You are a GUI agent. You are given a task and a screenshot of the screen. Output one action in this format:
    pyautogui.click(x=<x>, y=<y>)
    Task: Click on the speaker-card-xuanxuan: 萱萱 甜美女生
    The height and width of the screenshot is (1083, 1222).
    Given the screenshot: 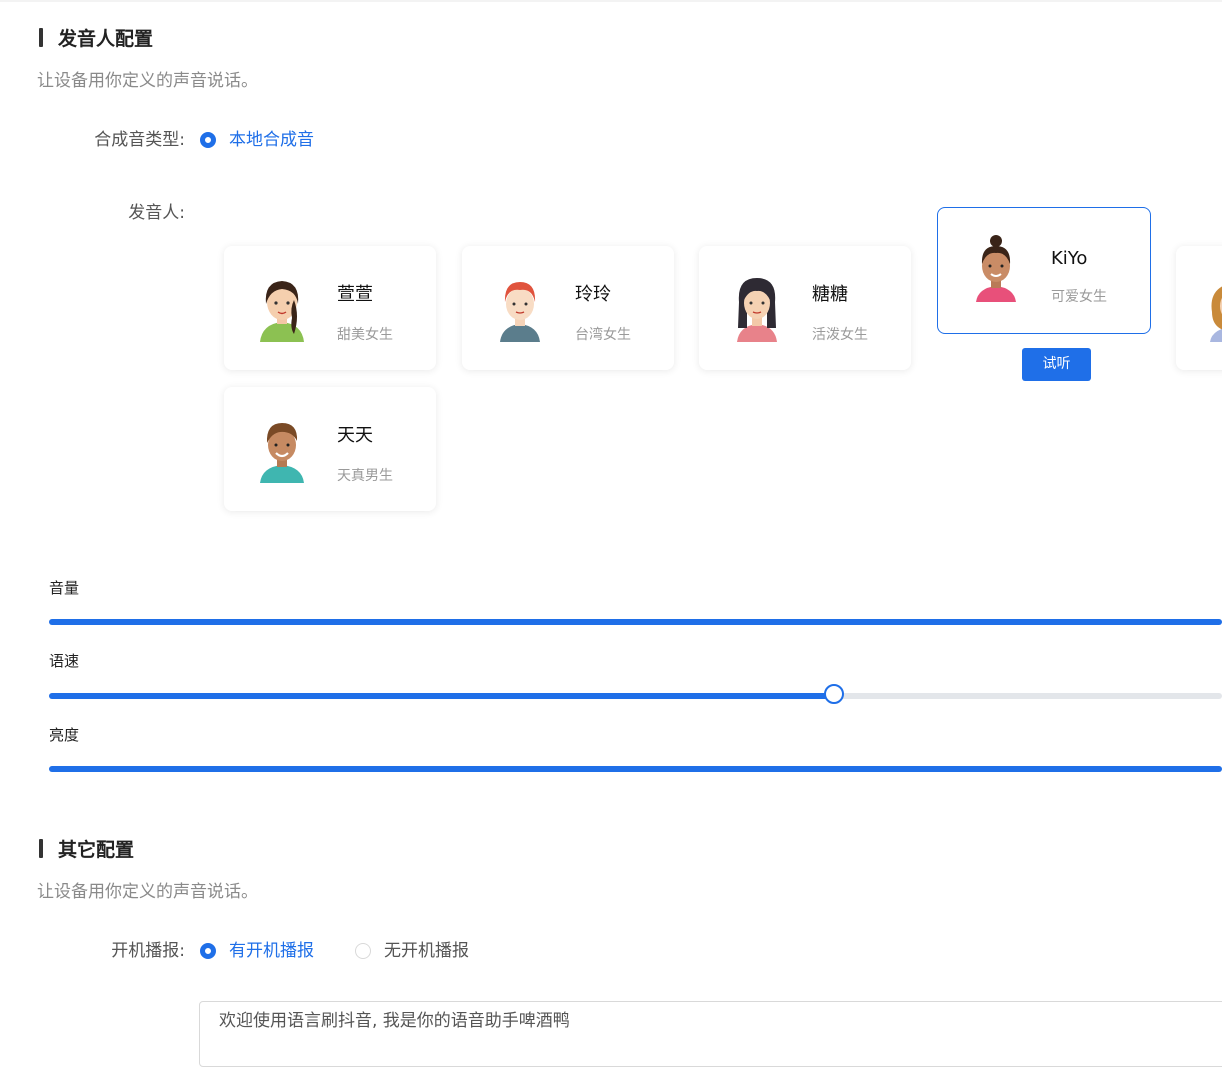 What is the action you would take?
    pyautogui.click(x=330, y=308)
    